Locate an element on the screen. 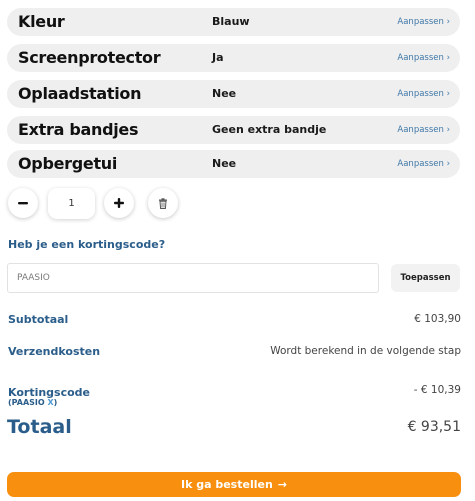 Image resolution: width=475 pixels, height=501 pixels. subtotal-value: € 103,90 is located at coordinates (437, 319).